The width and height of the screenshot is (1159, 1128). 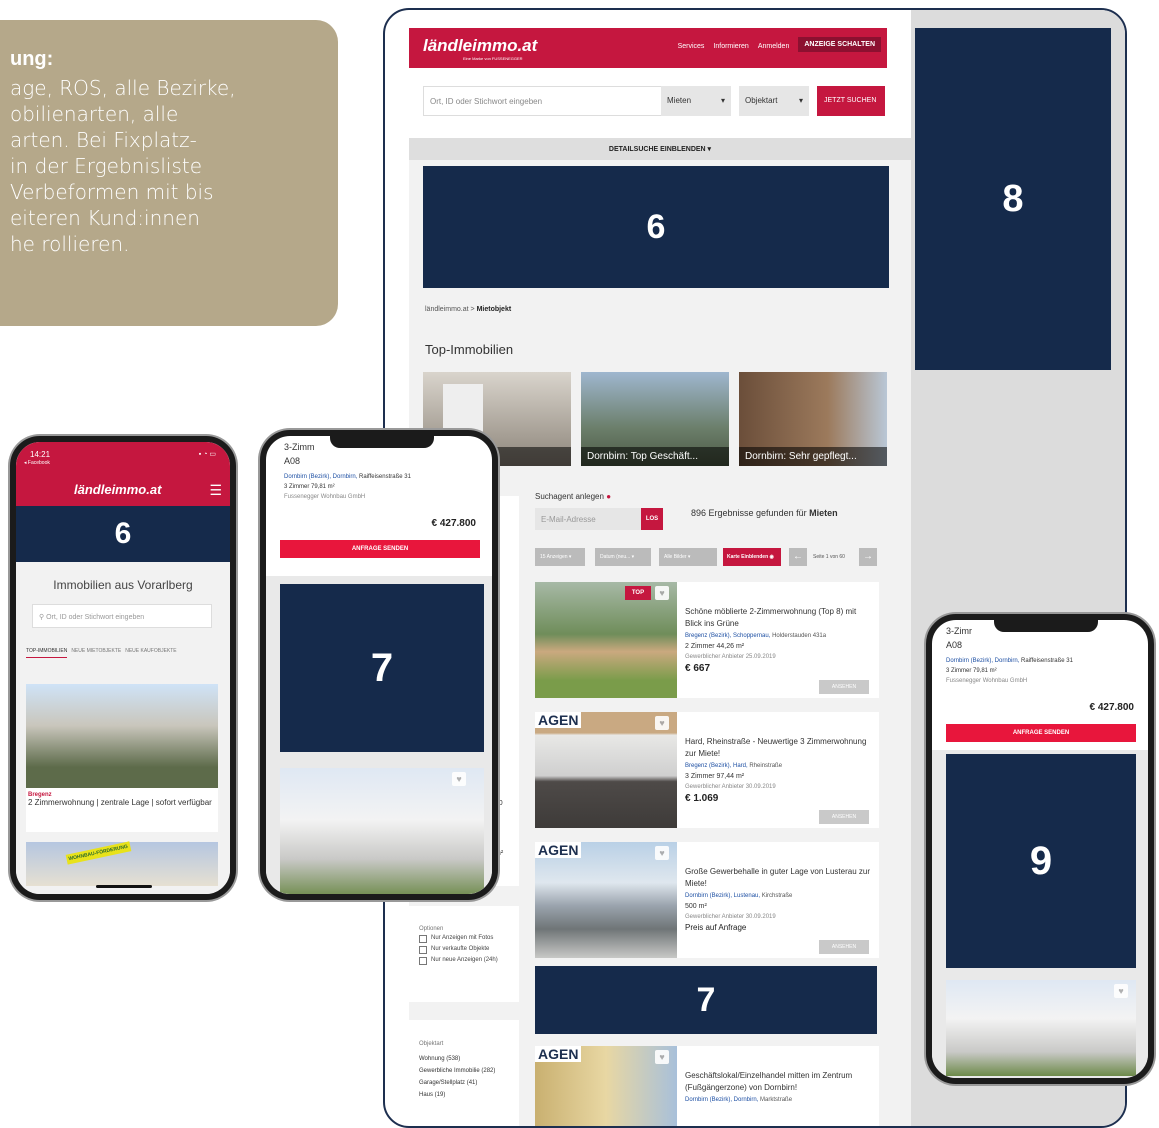 What do you see at coordinates (752, 557) in the screenshot?
I see `map-toggle-button: Karte Einblenden ◉` at bounding box center [752, 557].